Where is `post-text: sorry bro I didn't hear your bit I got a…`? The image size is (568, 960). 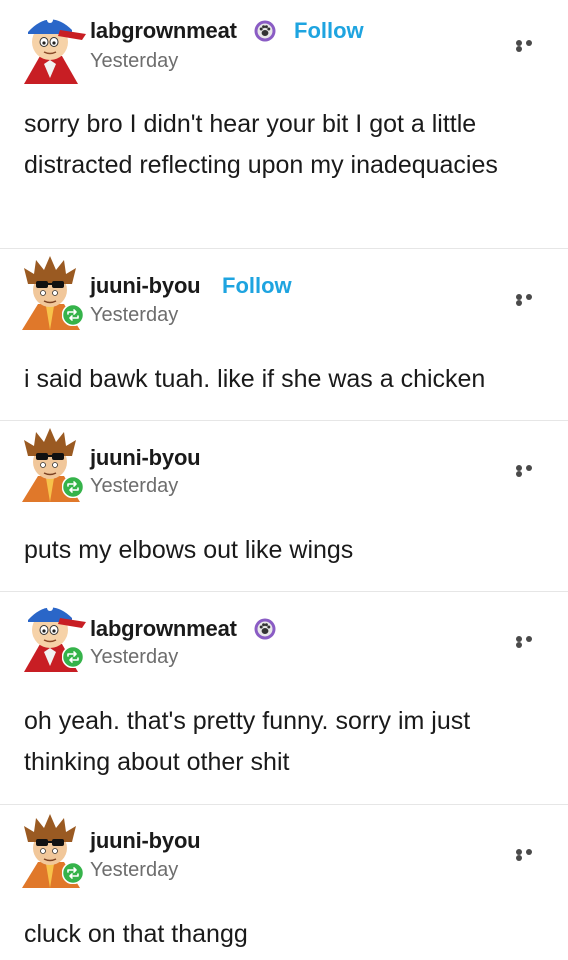
post-text: sorry bro I didn't hear your bit I got a… is located at coordinates (261, 144).